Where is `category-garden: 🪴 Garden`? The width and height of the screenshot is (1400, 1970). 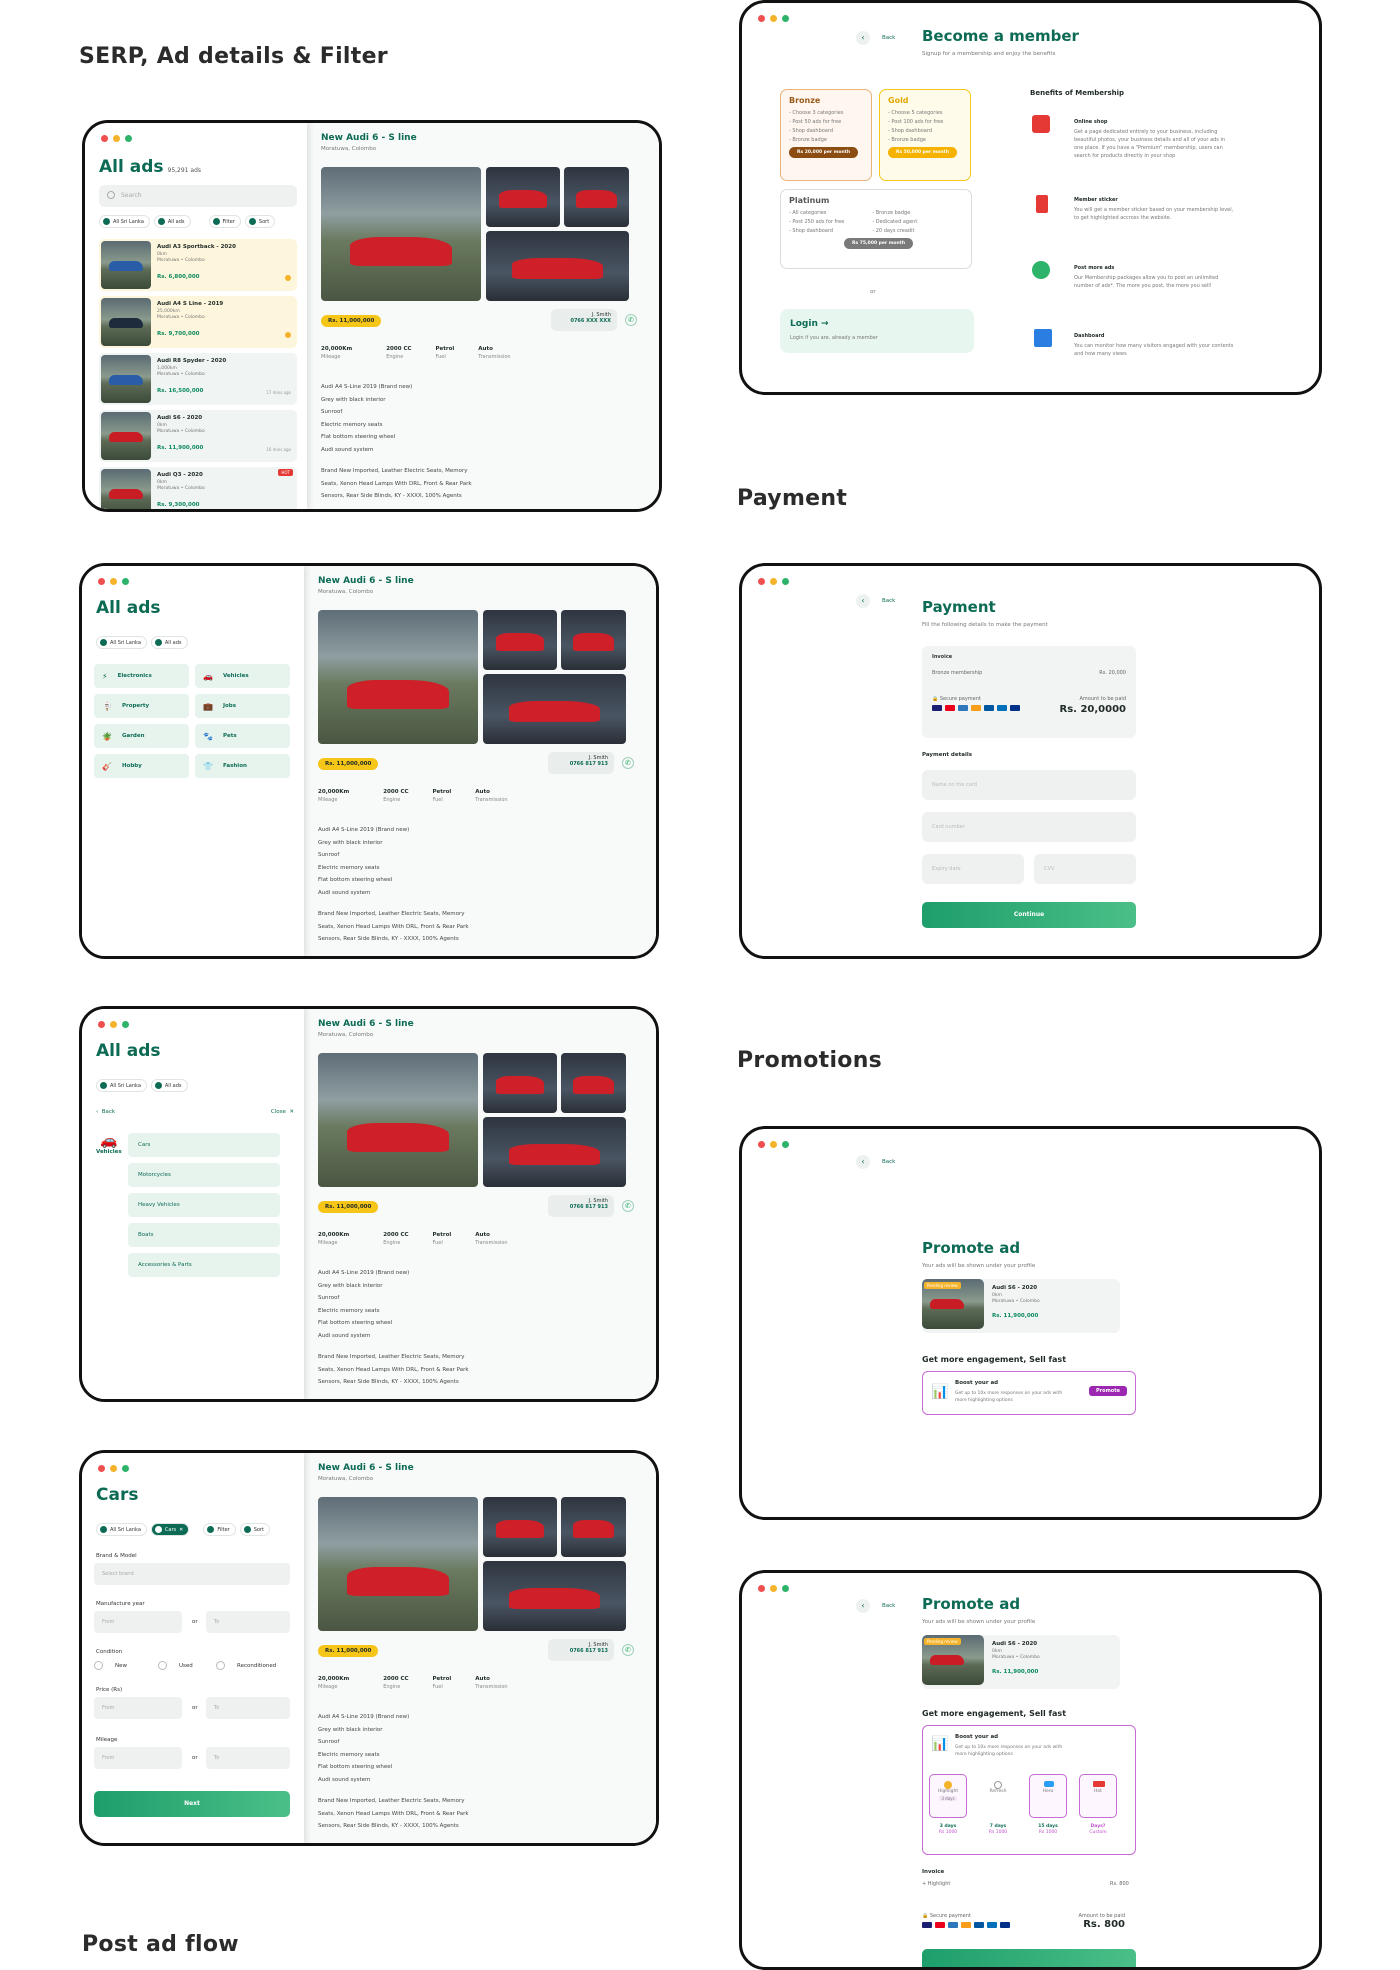
category-garden: 🪴 Garden is located at coordinates (141, 736).